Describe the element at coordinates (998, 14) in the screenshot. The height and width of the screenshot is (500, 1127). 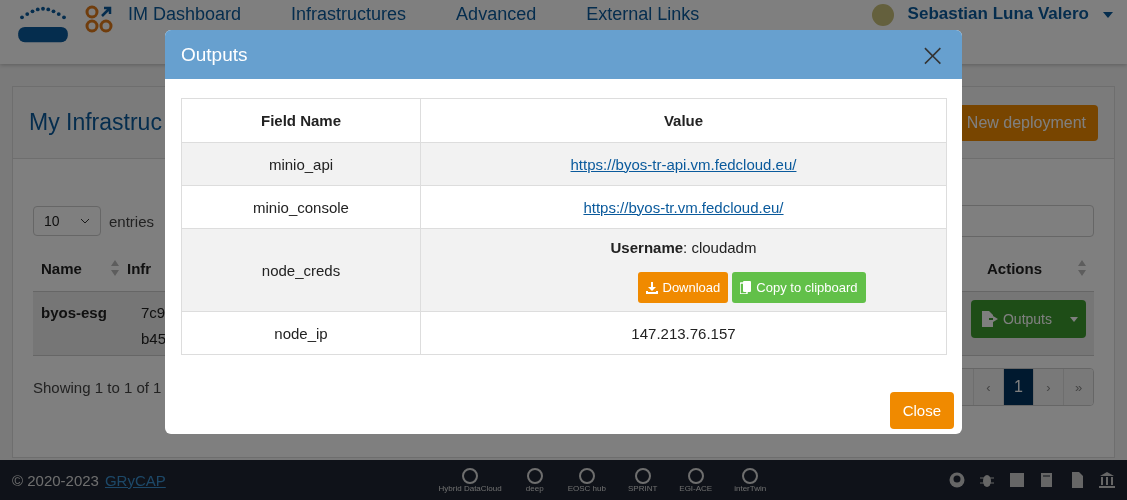
I see `user-menu: Sebastian Luna Valero` at that location.